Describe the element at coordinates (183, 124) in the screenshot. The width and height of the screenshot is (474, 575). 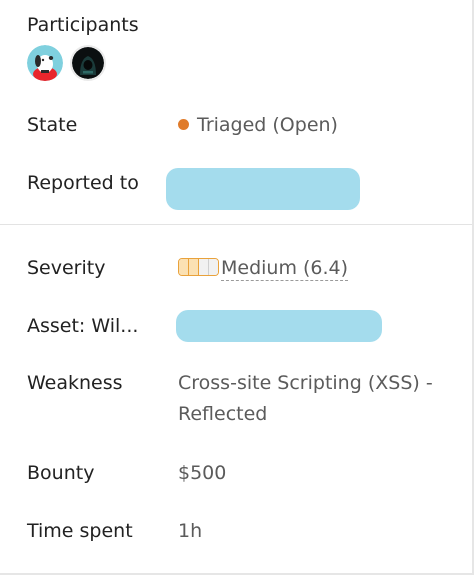
I see `state-status-dot` at that location.